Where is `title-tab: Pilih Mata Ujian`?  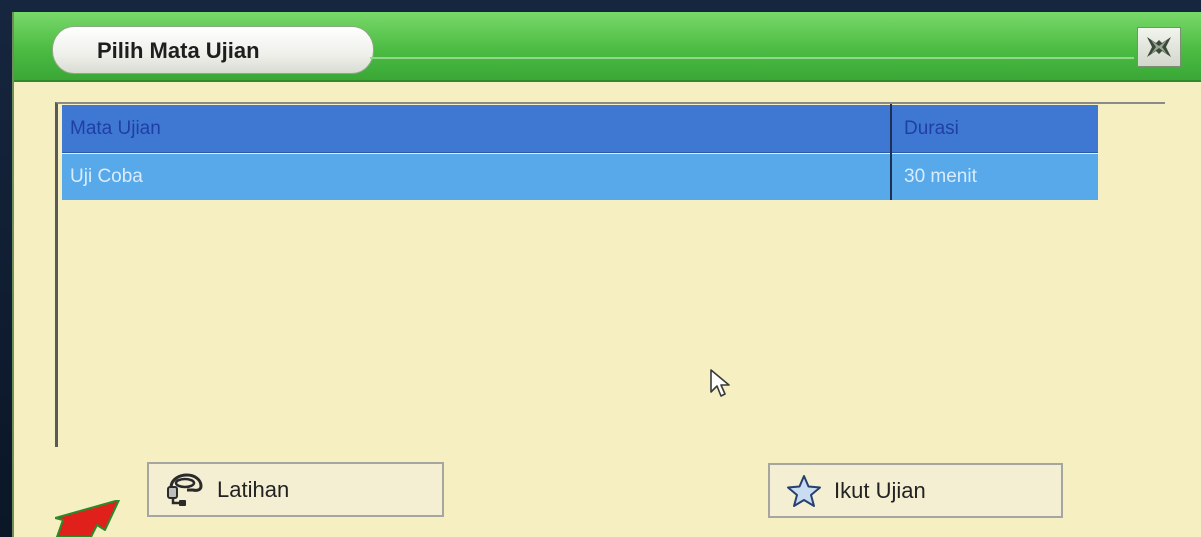 title-tab: Pilih Mata Ujian is located at coordinates (213, 50).